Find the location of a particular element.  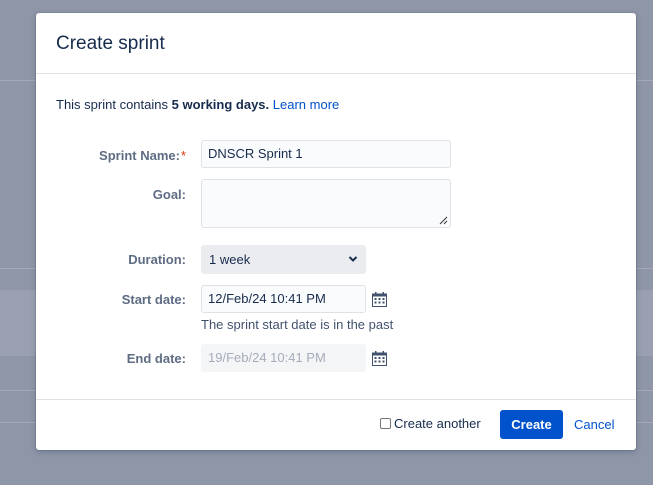

goal-textarea is located at coordinates (326, 203).